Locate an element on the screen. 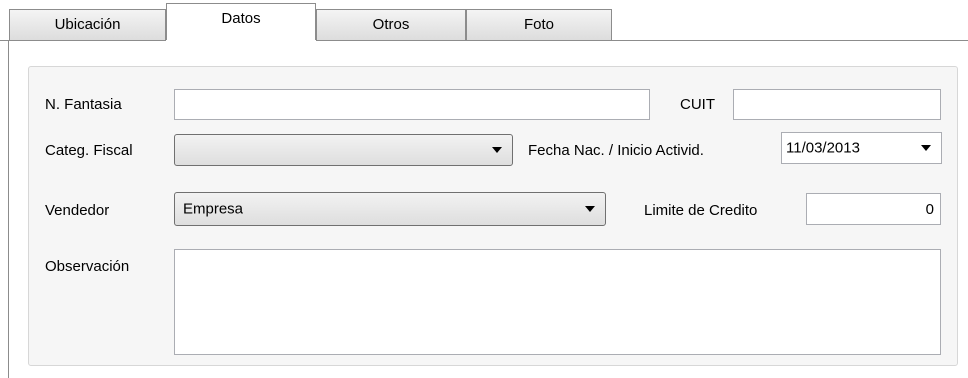 The height and width of the screenshot is (378, 968). tab-page-left-border is located at coordinates (8, 209).